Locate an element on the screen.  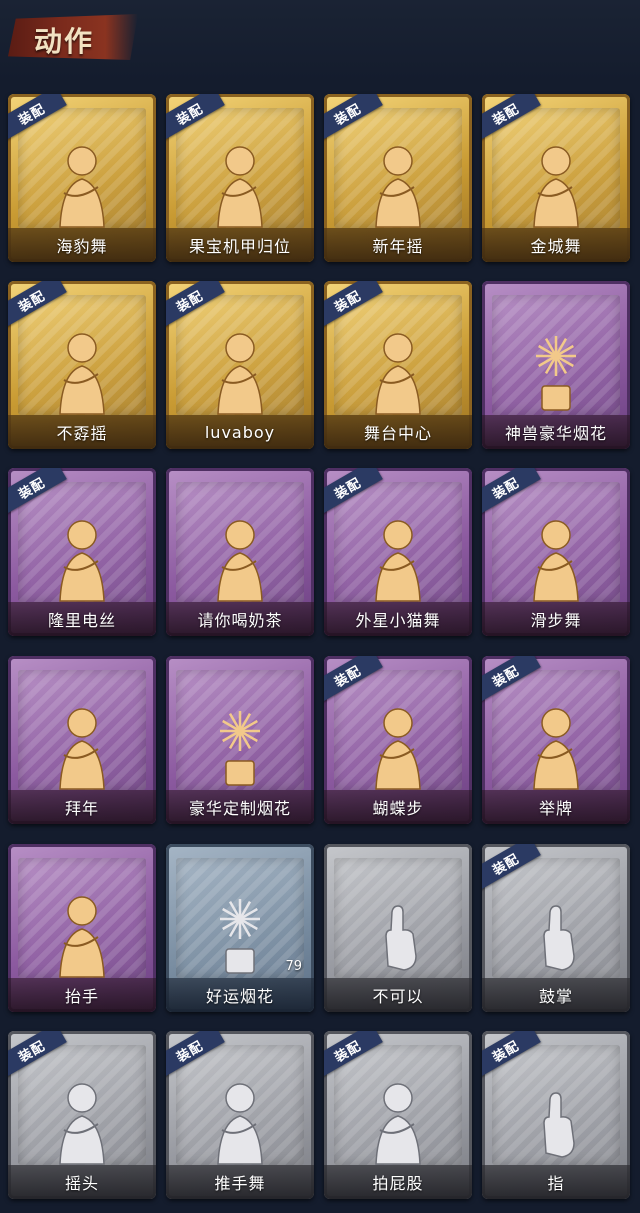
action-name: 拍屁股 is located at coordinates (398, 1183).